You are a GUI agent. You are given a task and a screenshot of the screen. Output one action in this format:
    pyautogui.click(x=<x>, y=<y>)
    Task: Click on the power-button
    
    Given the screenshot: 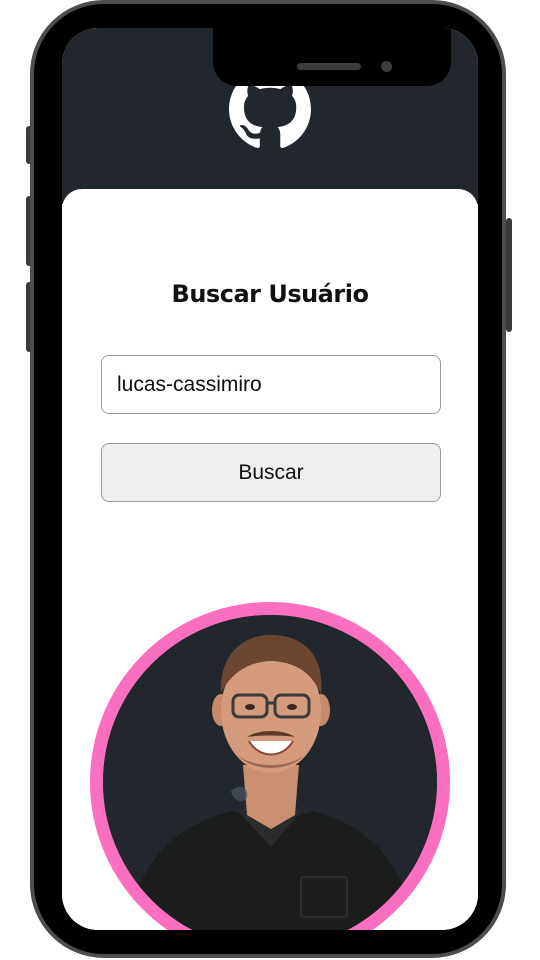 What is the action you would take?
    pyautogui.click(x=509, y=275)
    